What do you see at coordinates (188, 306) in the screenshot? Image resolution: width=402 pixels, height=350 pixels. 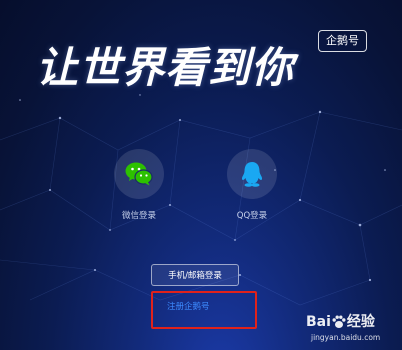 I see `register-link: 注册企鹅号` at bounding box center [188, 306].